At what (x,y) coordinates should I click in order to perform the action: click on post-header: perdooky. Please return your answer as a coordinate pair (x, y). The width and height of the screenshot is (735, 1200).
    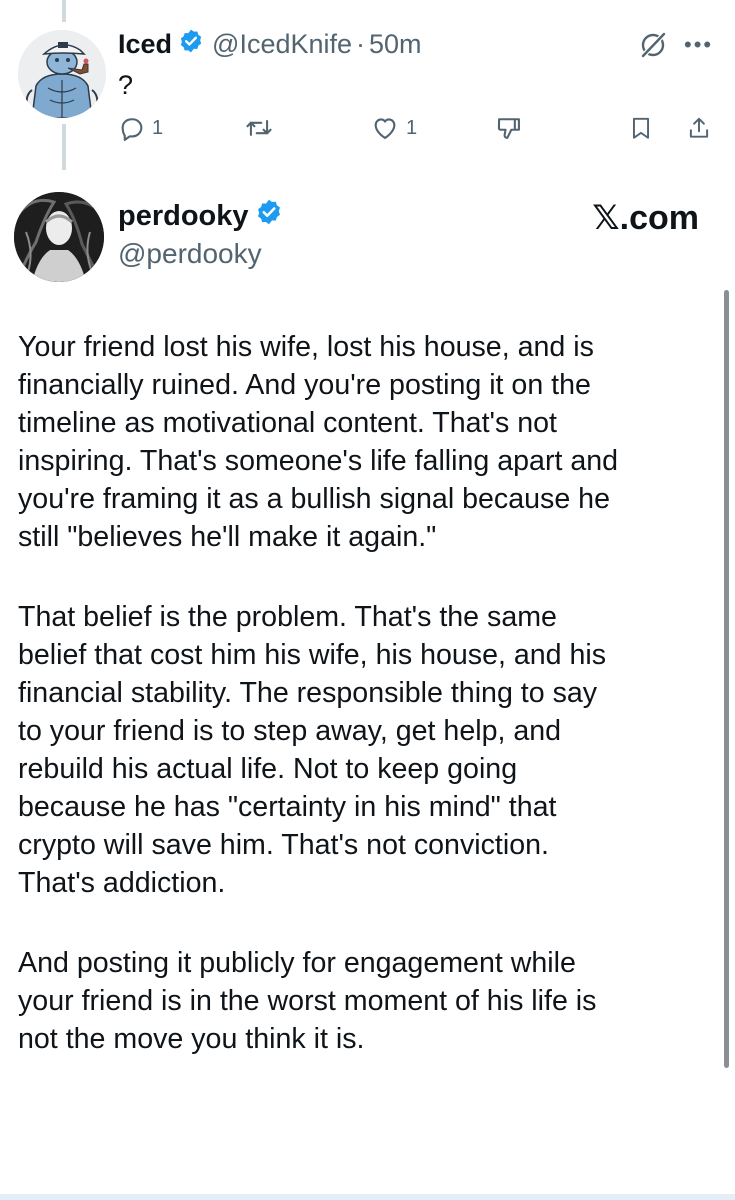
    Looking at the image, I should click on (200, 216).